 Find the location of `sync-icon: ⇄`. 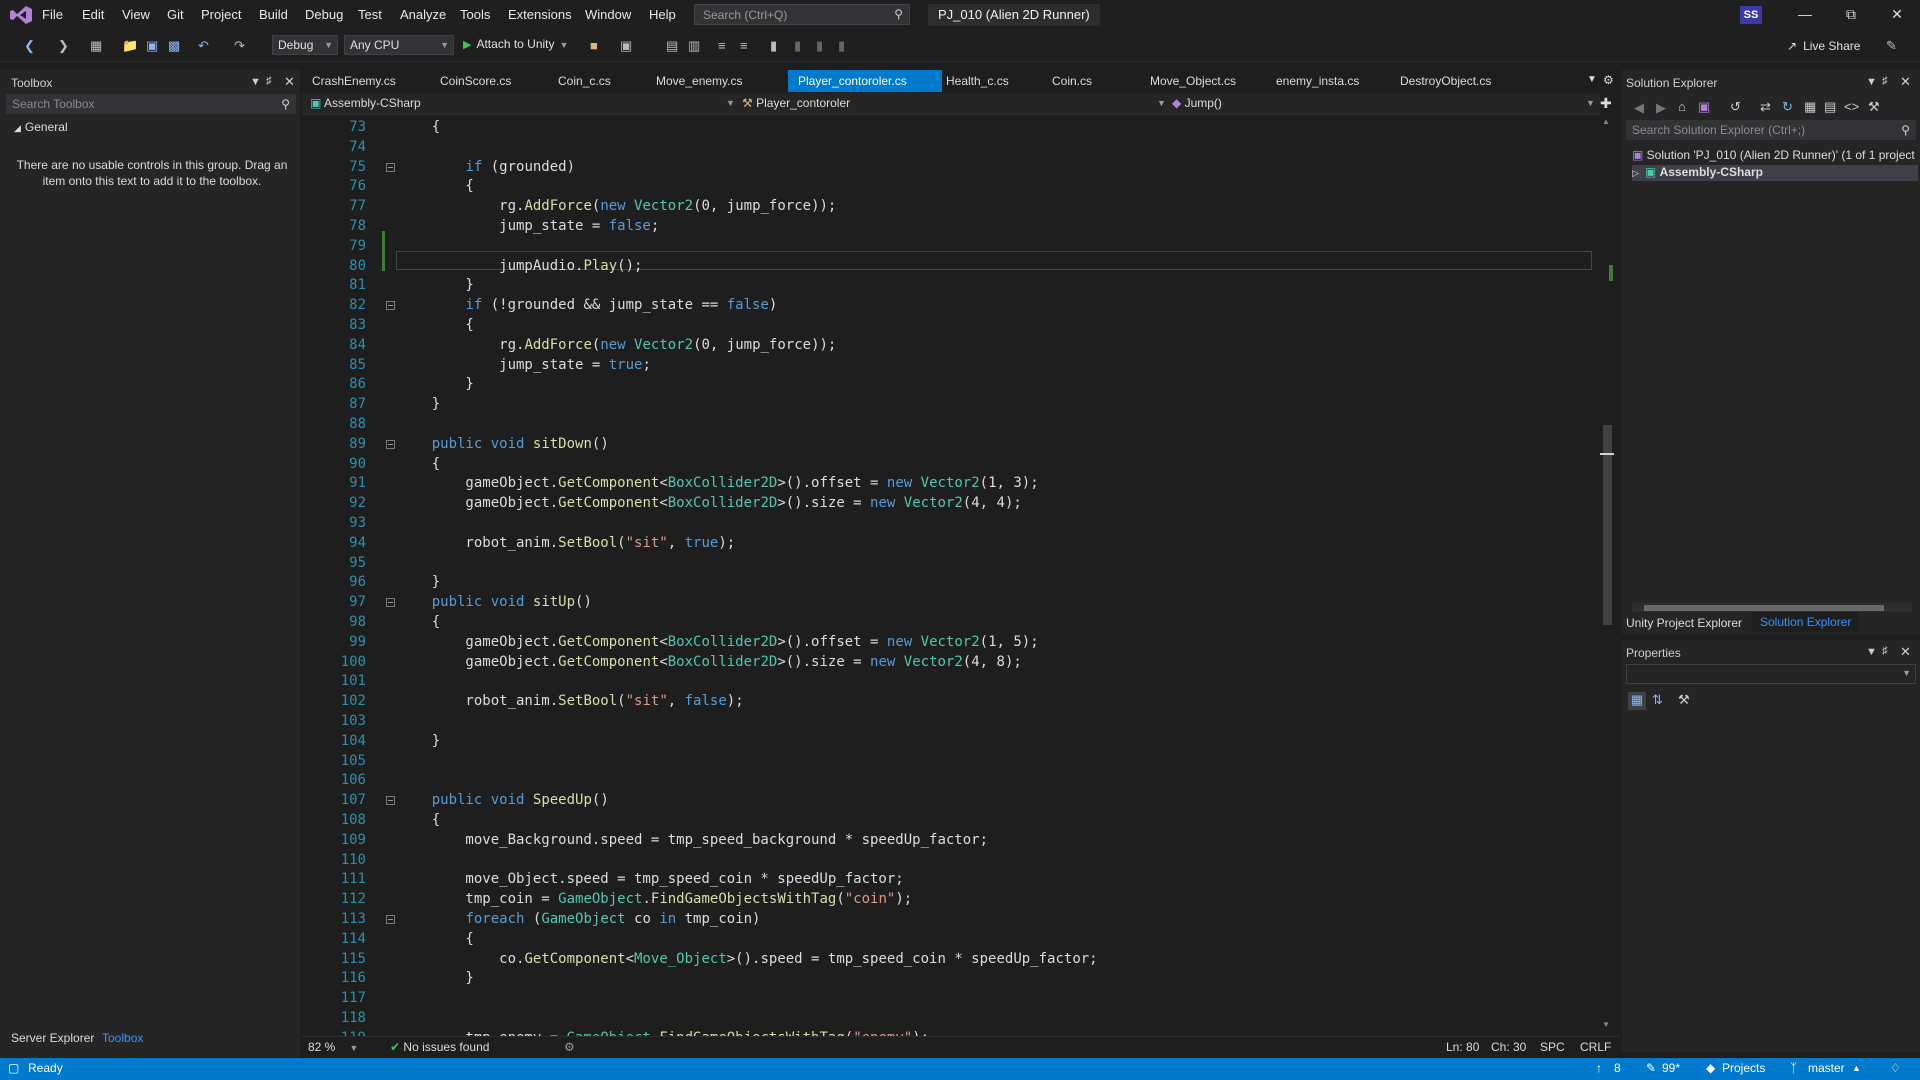

sync-icon: ⇄ is located at coordinates (1765, 107).